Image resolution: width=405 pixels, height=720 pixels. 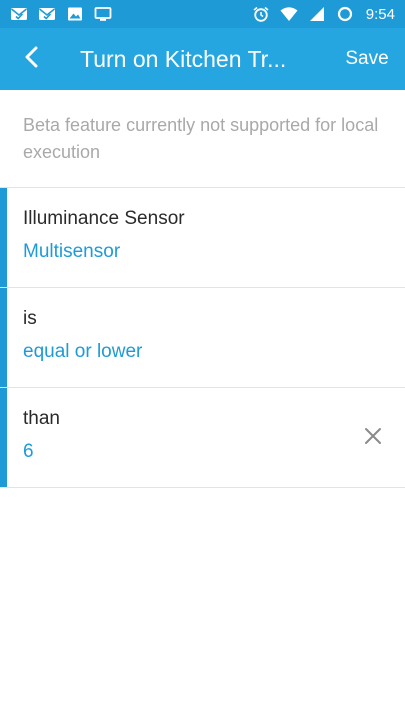 I want to click on status-bar: 9:54, so click(x=202, y=14).